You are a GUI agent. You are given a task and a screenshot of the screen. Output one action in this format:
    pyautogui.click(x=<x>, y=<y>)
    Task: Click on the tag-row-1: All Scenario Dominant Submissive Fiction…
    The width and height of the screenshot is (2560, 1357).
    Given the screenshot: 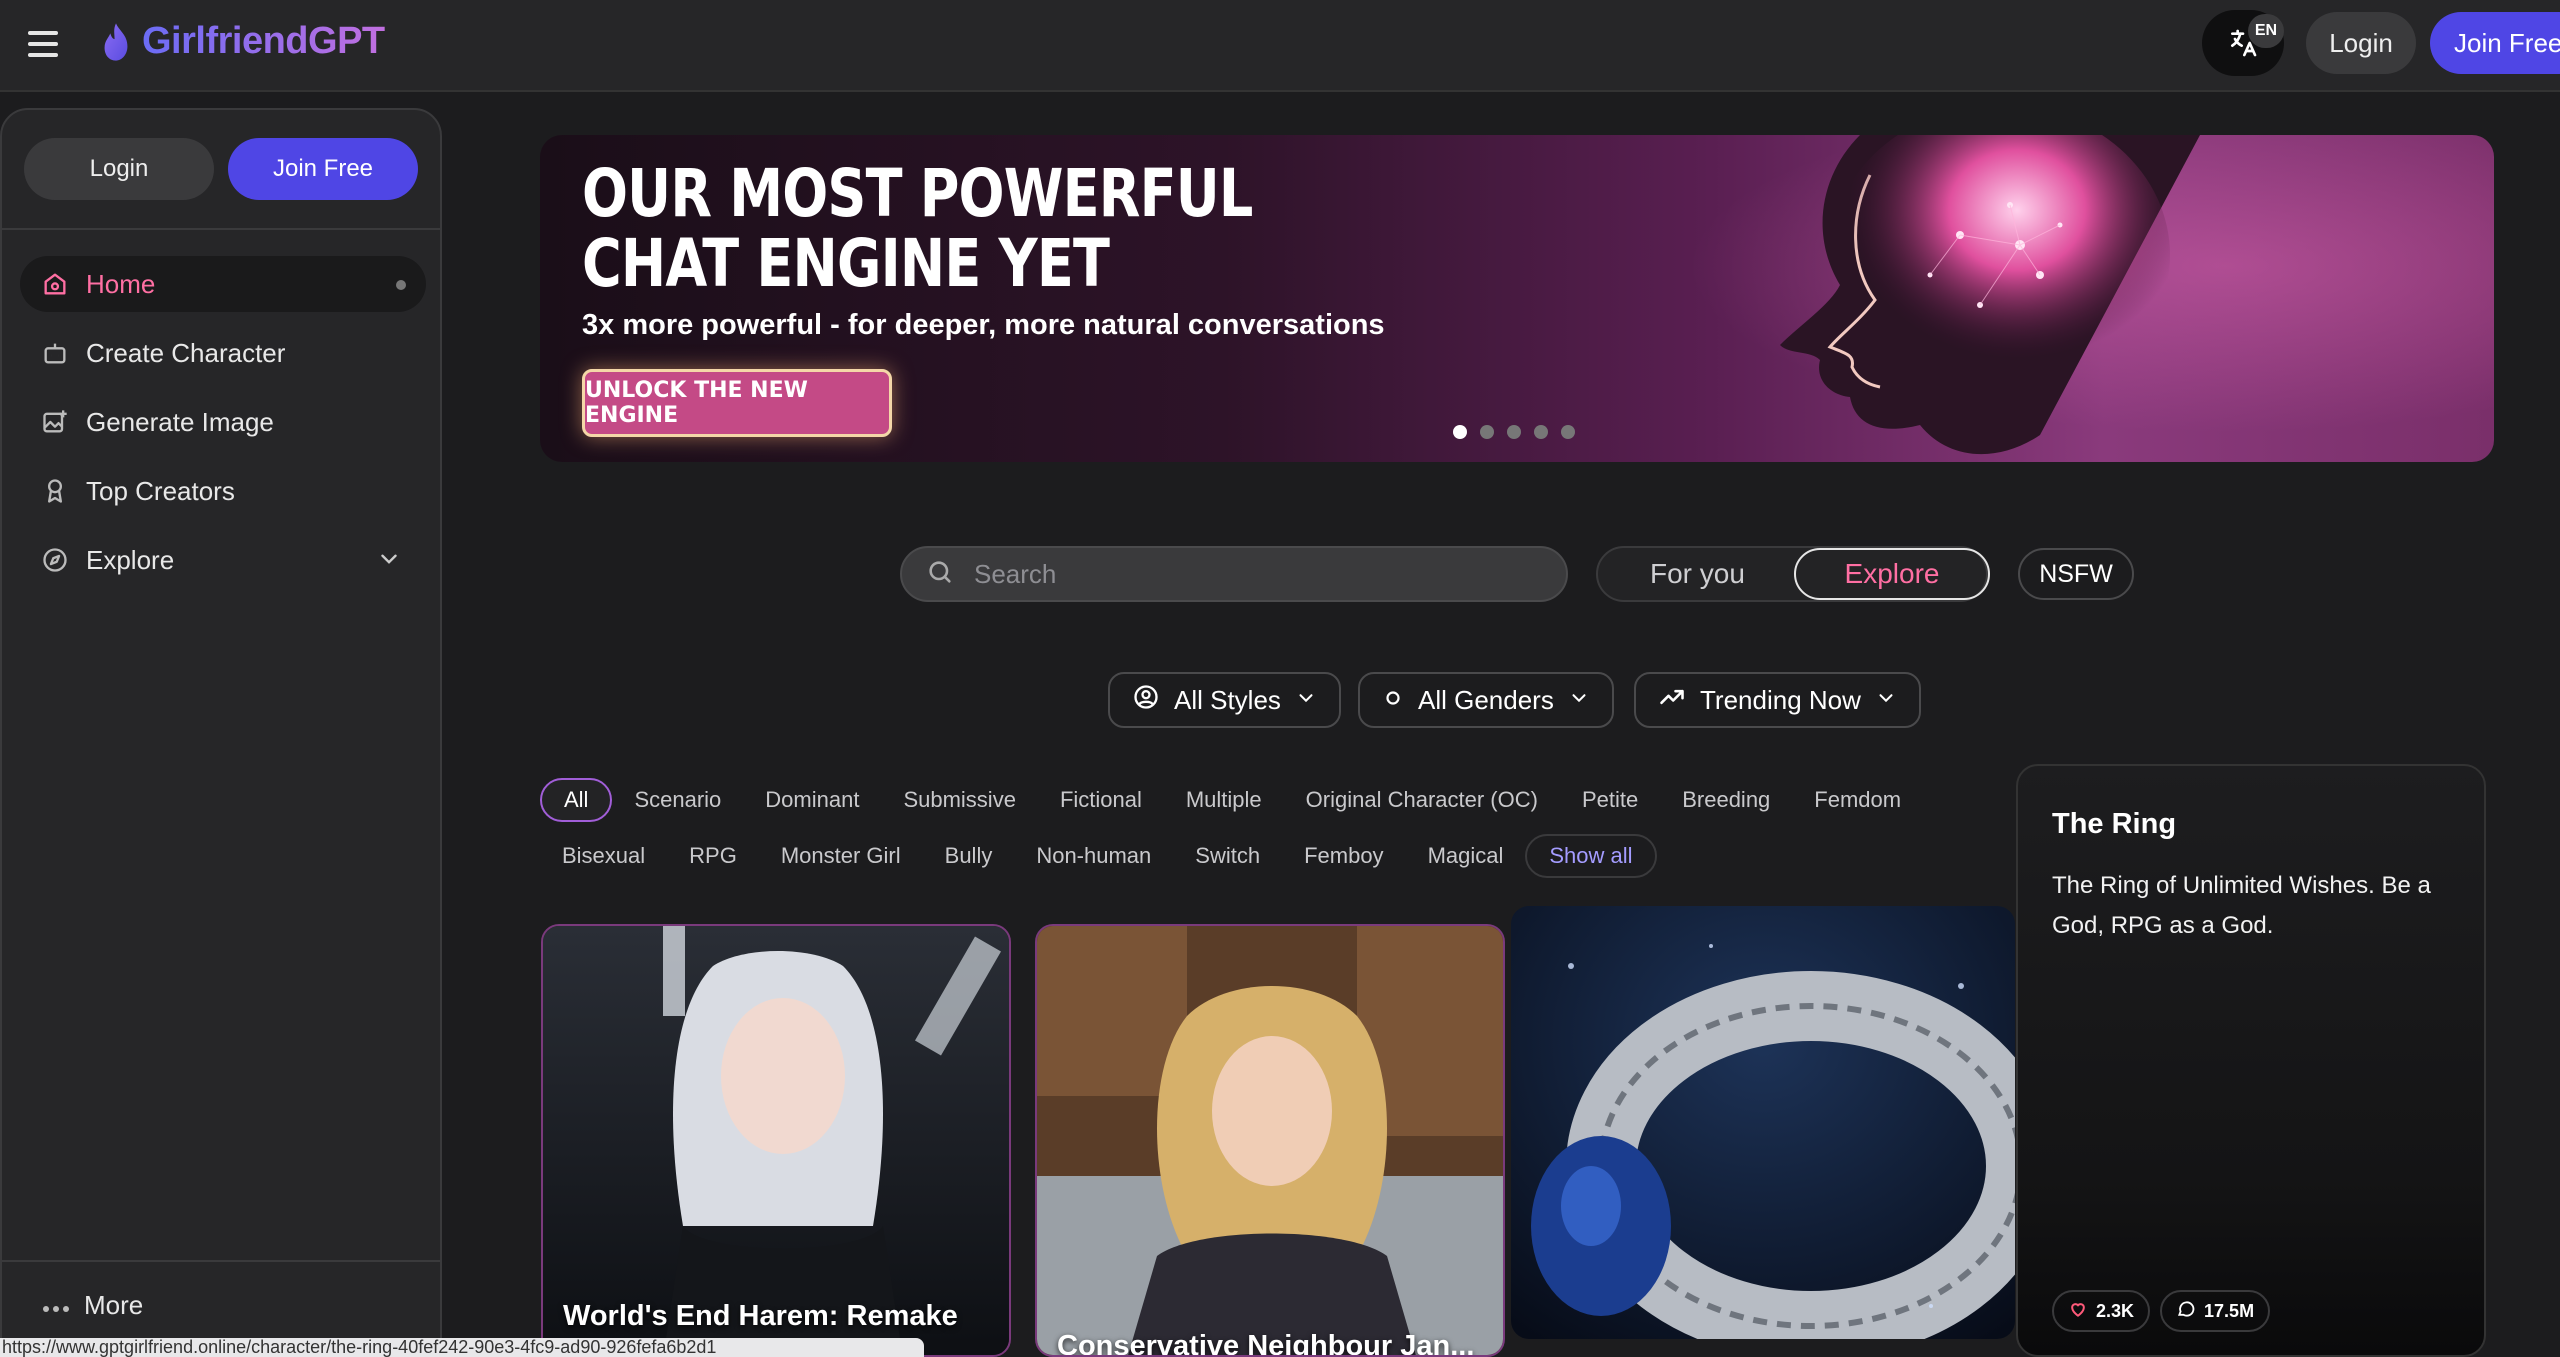 What is the action you would take?
    pyautogui.click(x=1231, y=800)
    